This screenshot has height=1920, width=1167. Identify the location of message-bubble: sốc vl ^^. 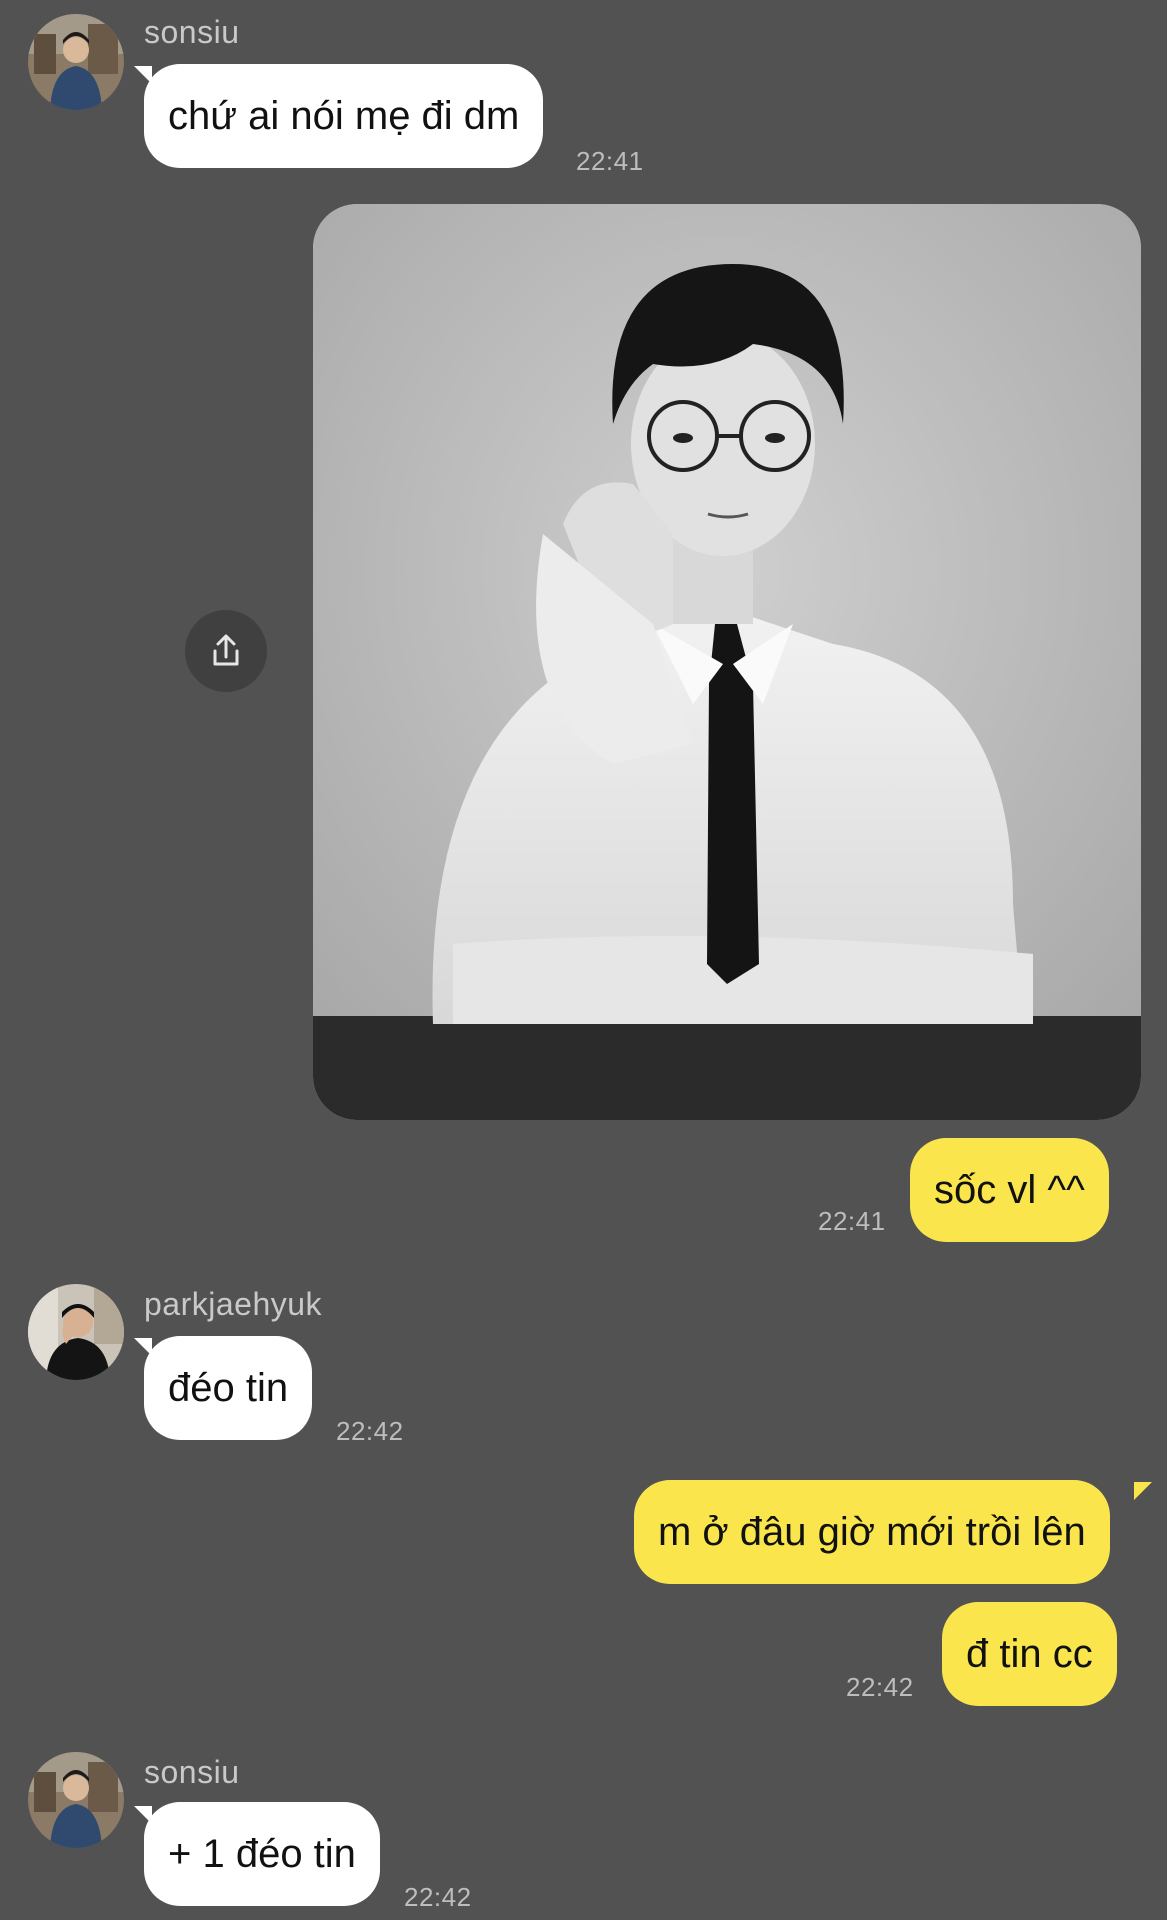
(1009, 1190).